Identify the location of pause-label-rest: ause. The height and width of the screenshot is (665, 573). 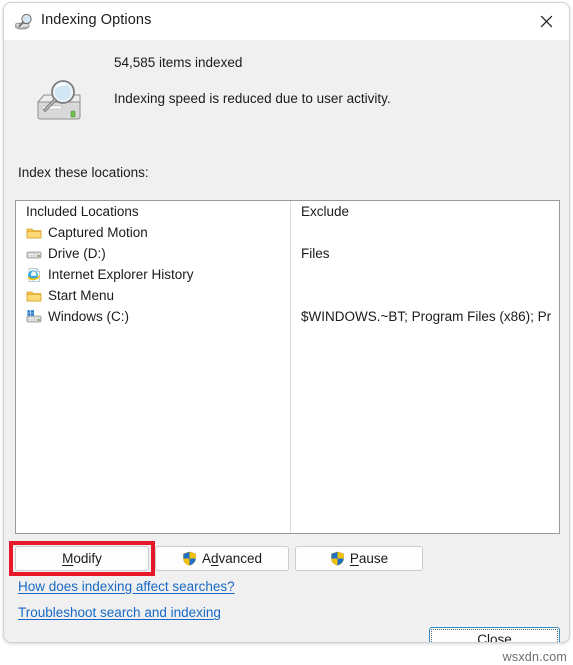
(373, 558).